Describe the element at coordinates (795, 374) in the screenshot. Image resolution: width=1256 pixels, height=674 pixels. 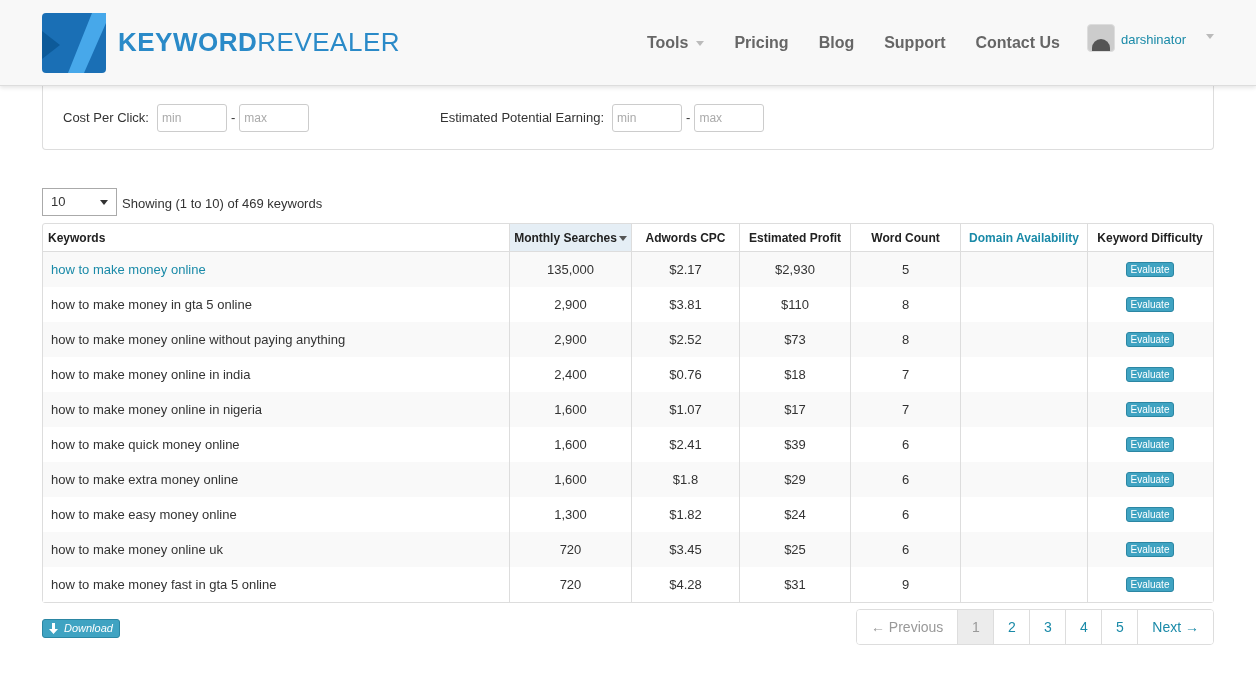
I see `table-cell-text: $18` at that location.